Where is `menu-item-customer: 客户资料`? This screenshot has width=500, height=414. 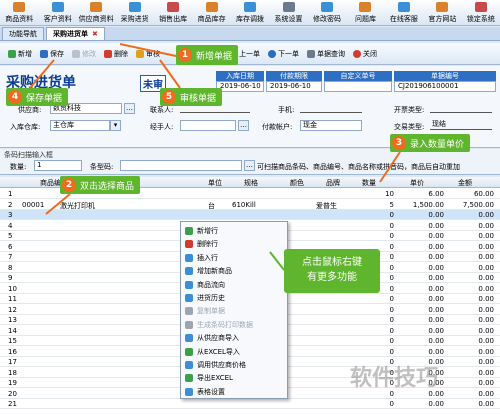 menu-item-customer: 客户资料 is located at coordinates (57, 13).